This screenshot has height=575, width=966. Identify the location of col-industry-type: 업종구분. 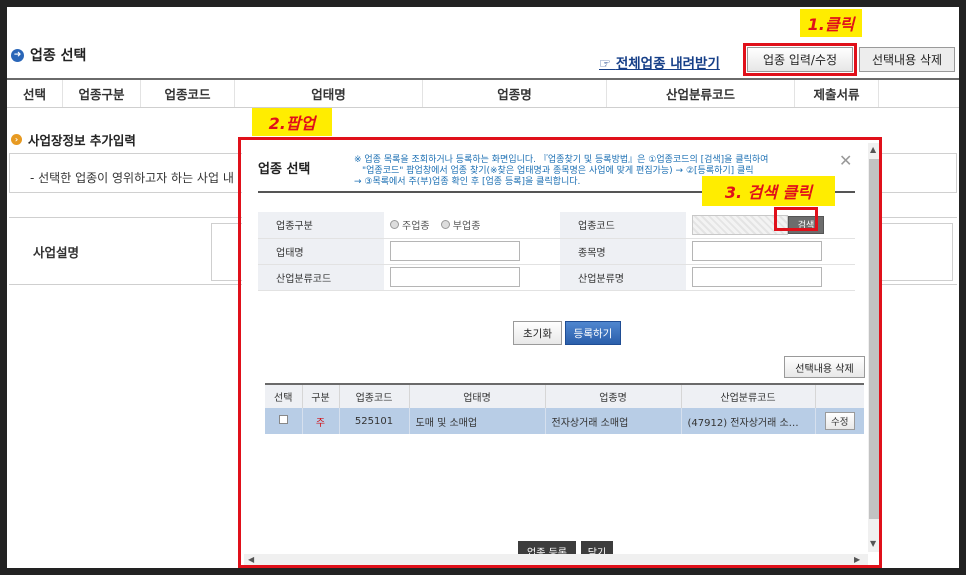
(102, 93).